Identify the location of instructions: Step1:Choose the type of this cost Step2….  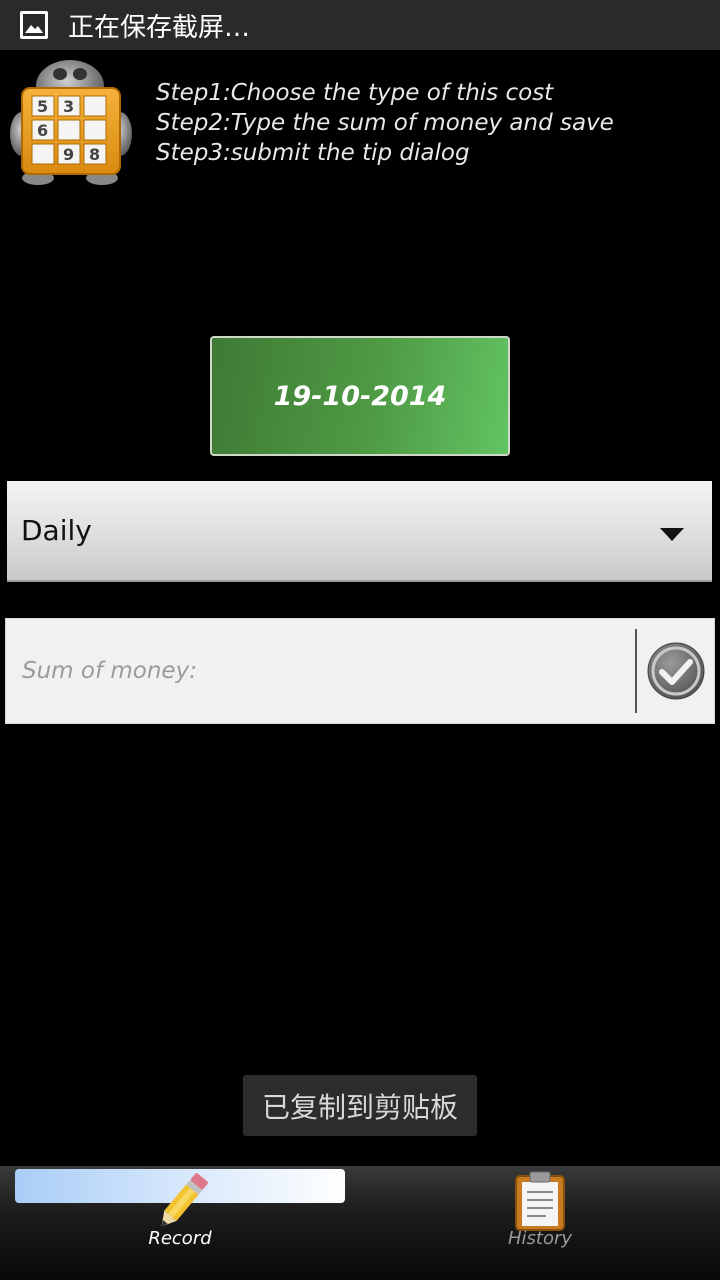
(385, 123).